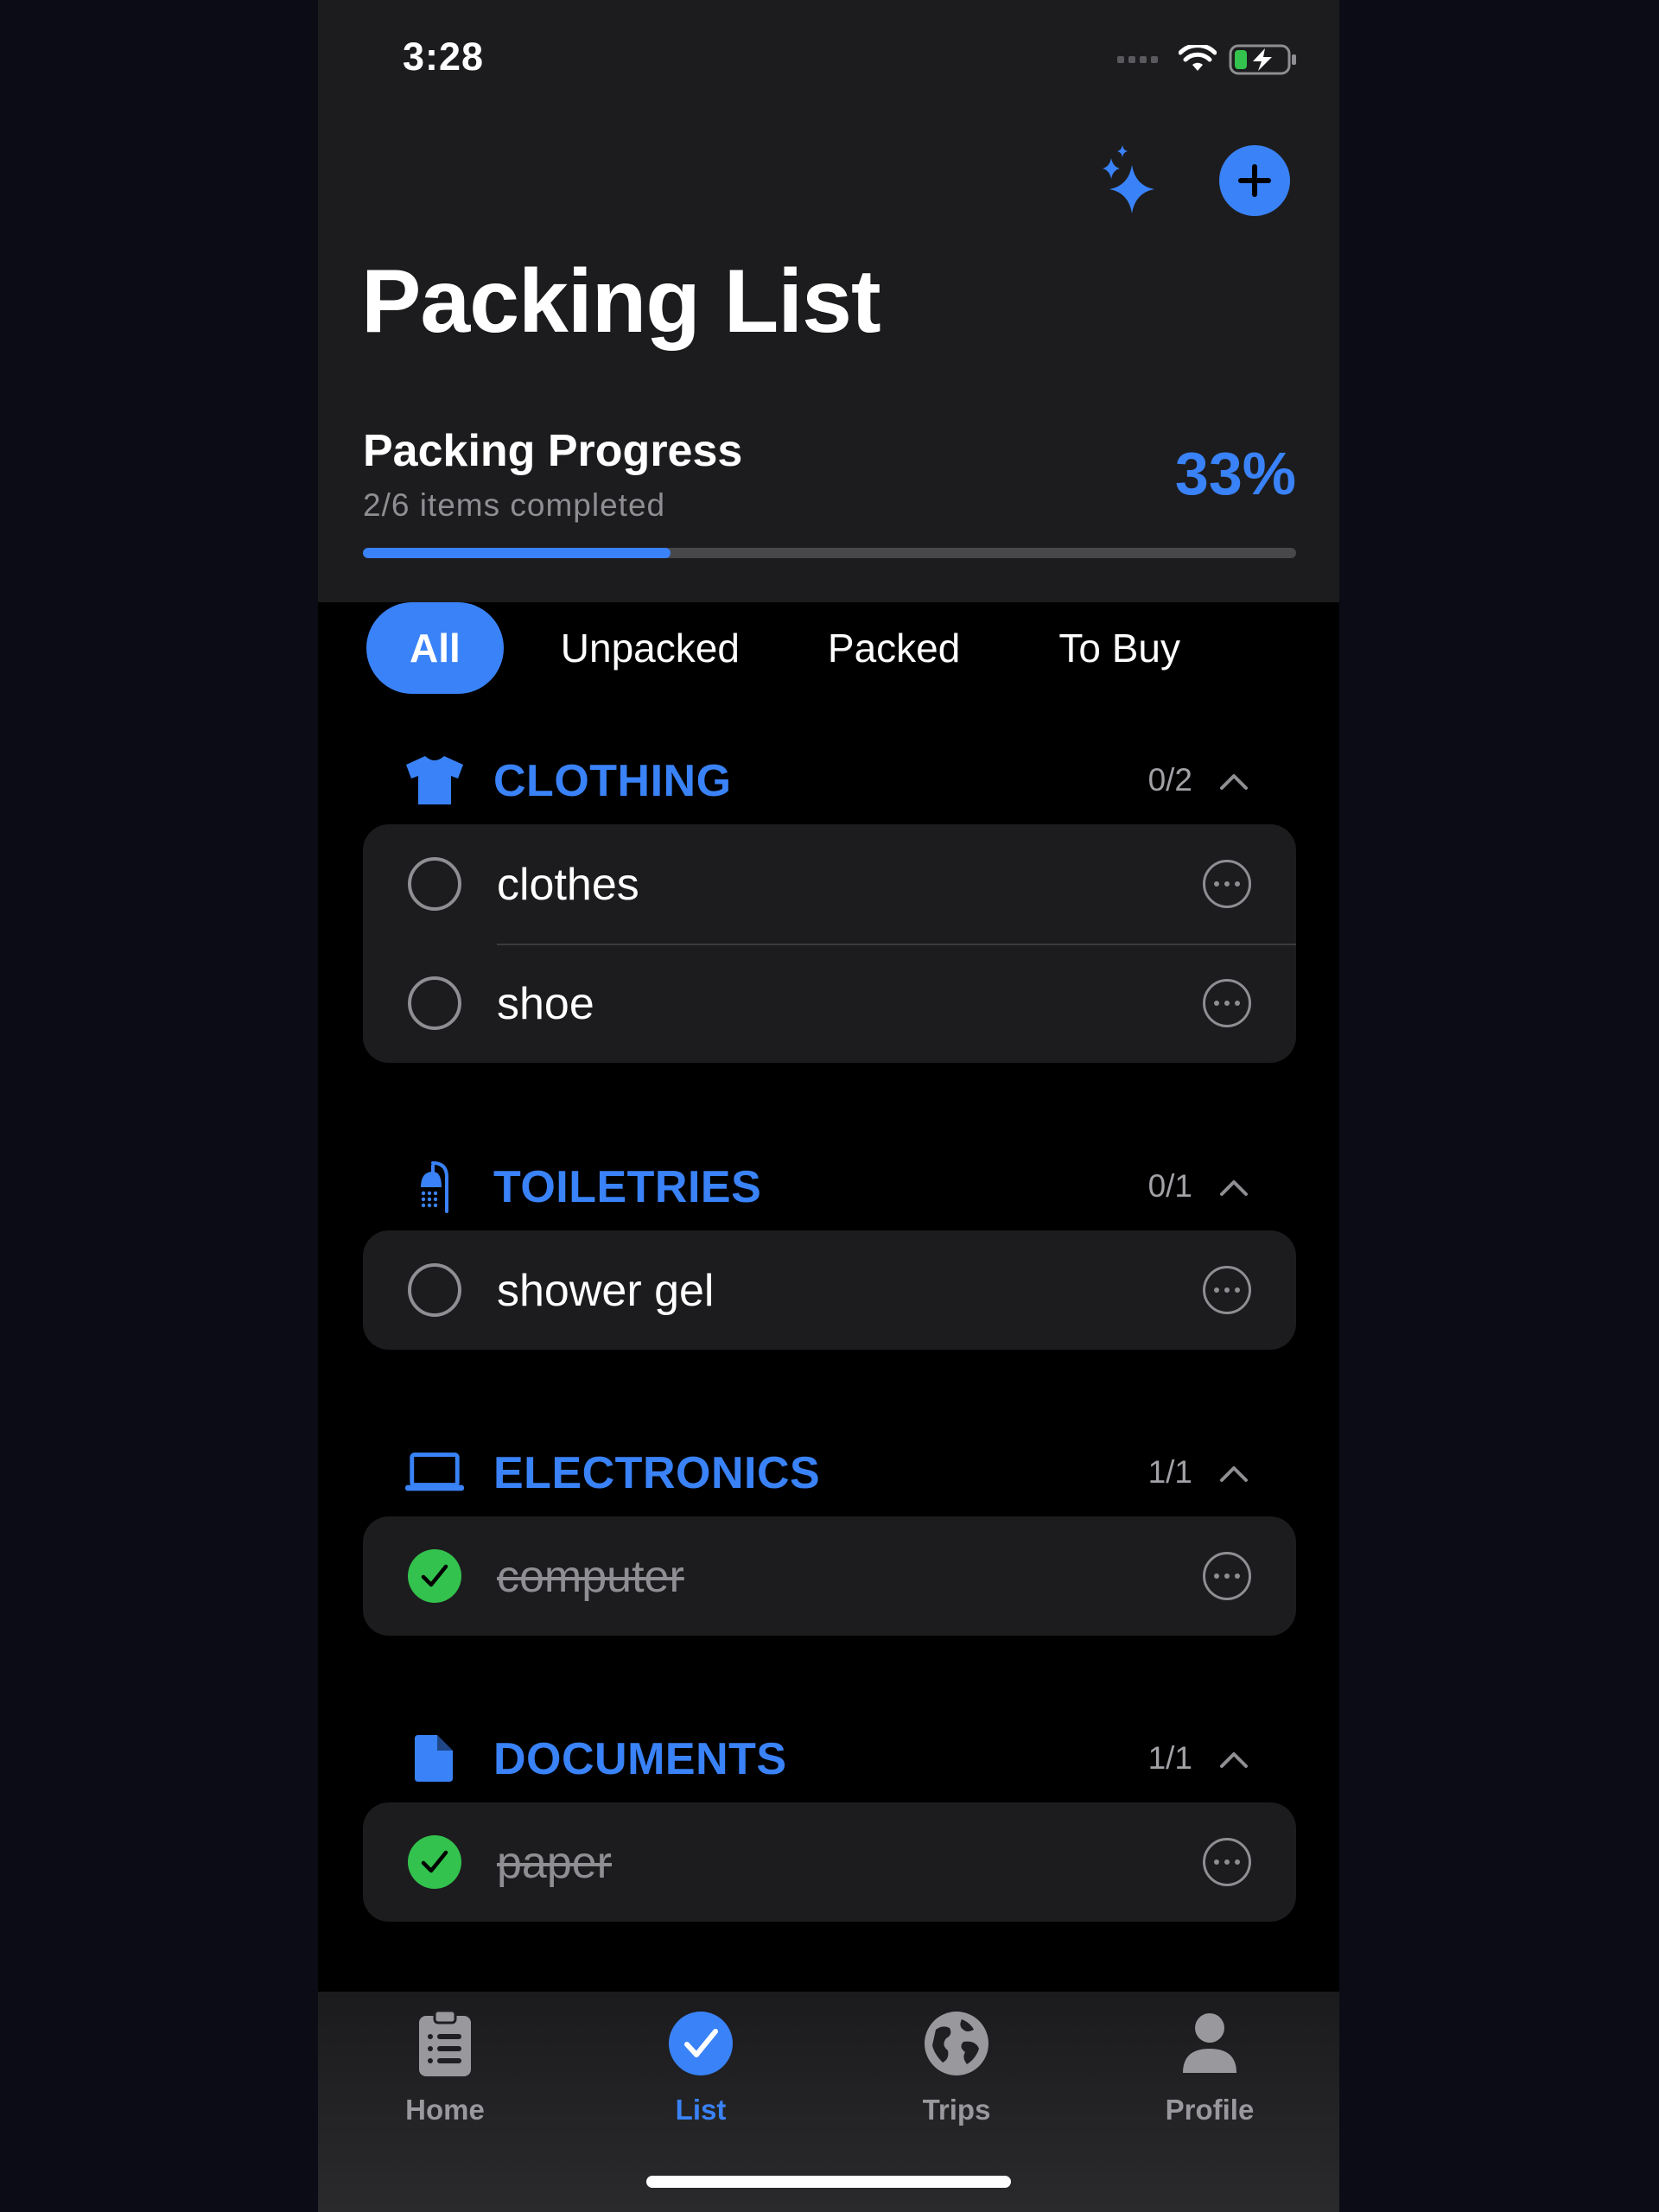  What do you see at coordinates (1137, 59) in the screenshot?
I see `cellular-signal-icon` at bounding box center [1137, 59].